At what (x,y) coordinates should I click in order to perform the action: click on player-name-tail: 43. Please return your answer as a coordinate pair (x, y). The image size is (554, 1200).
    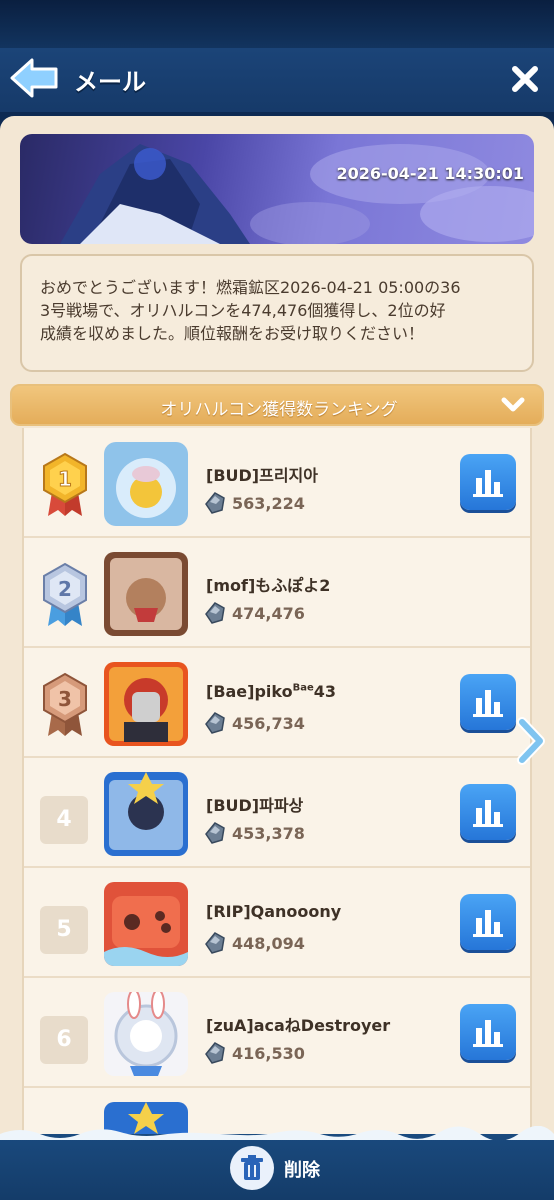
    Looking at the image, I should click on (325, 691).